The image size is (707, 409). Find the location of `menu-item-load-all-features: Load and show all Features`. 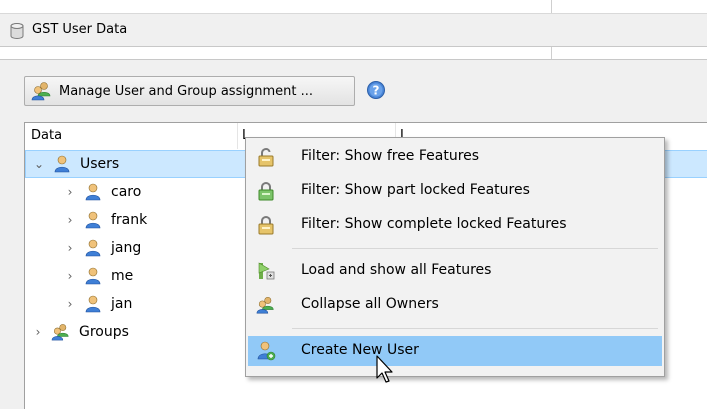

menu-item-load-all-features: Load and show all Features is located at coordinates (455, 271).